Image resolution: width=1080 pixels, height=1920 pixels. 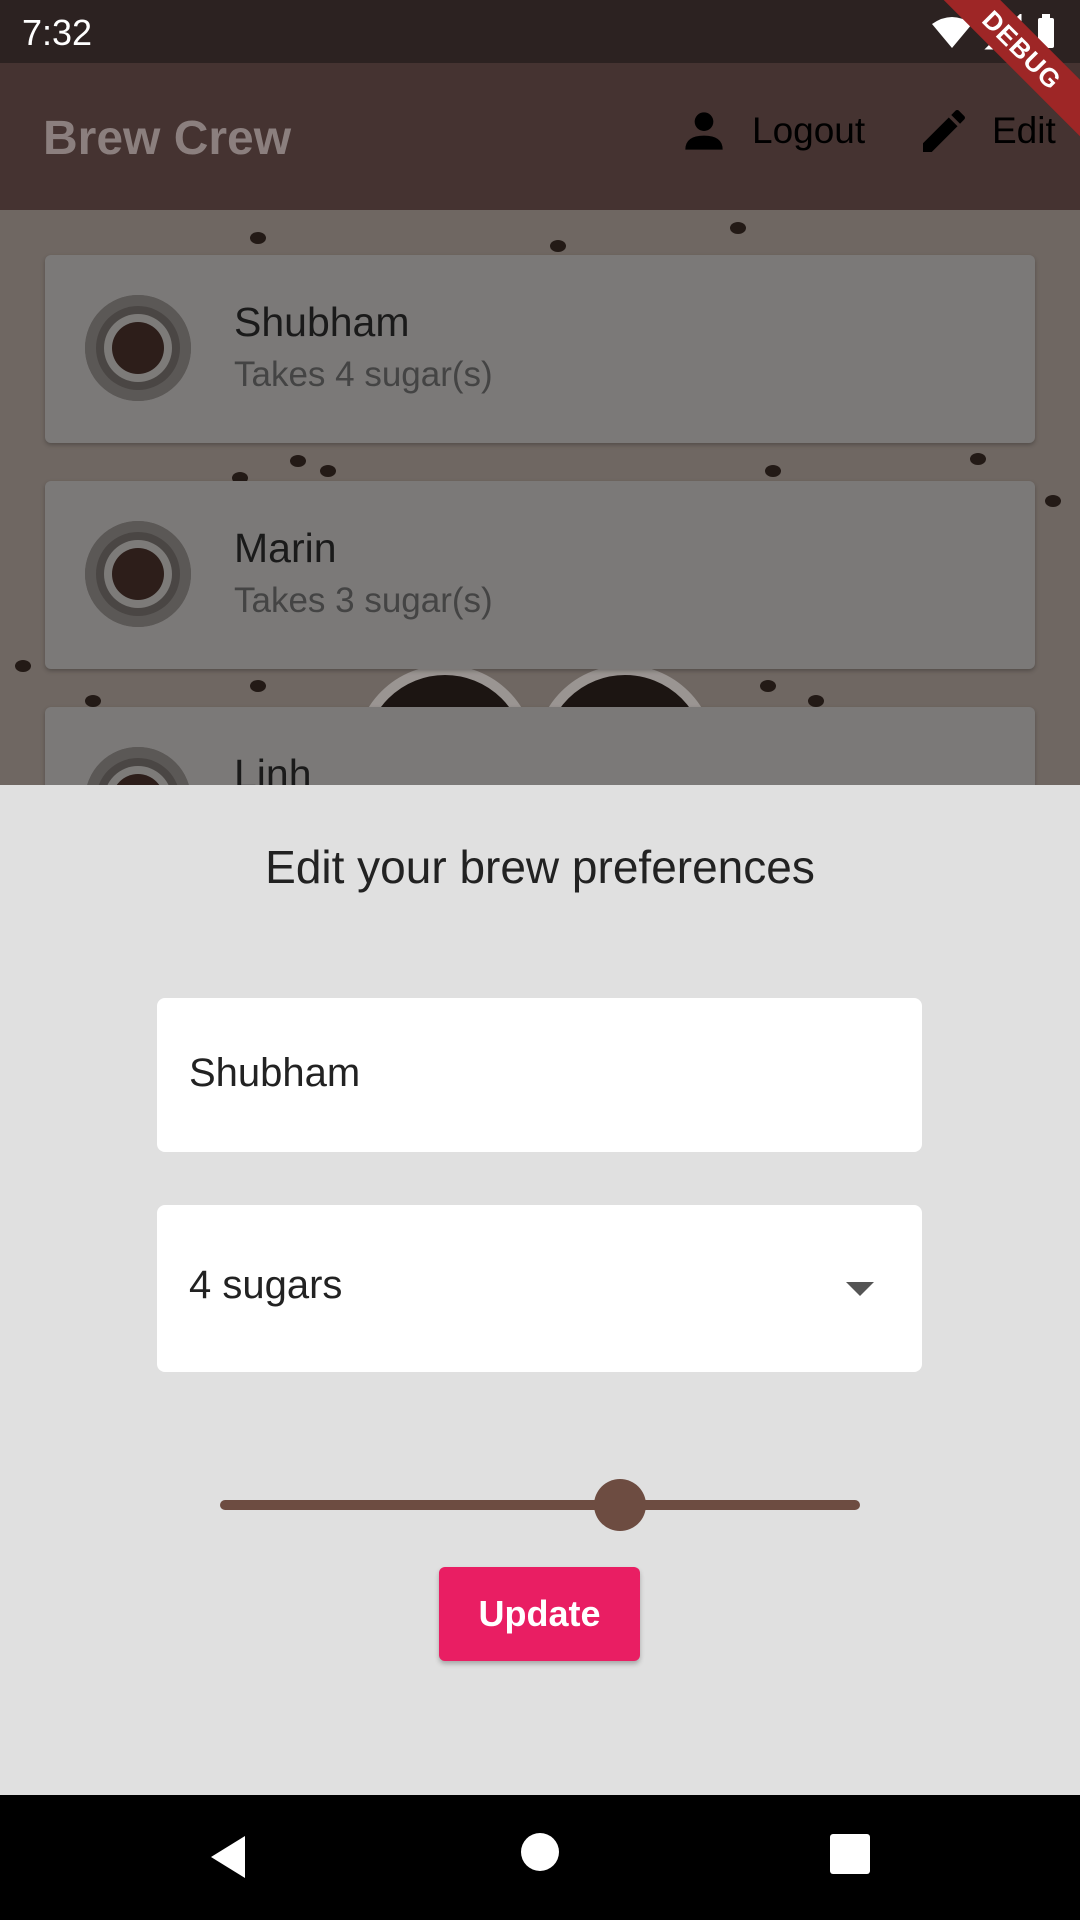 I want to click on navigation-bar, so click(x=540, y=1857).